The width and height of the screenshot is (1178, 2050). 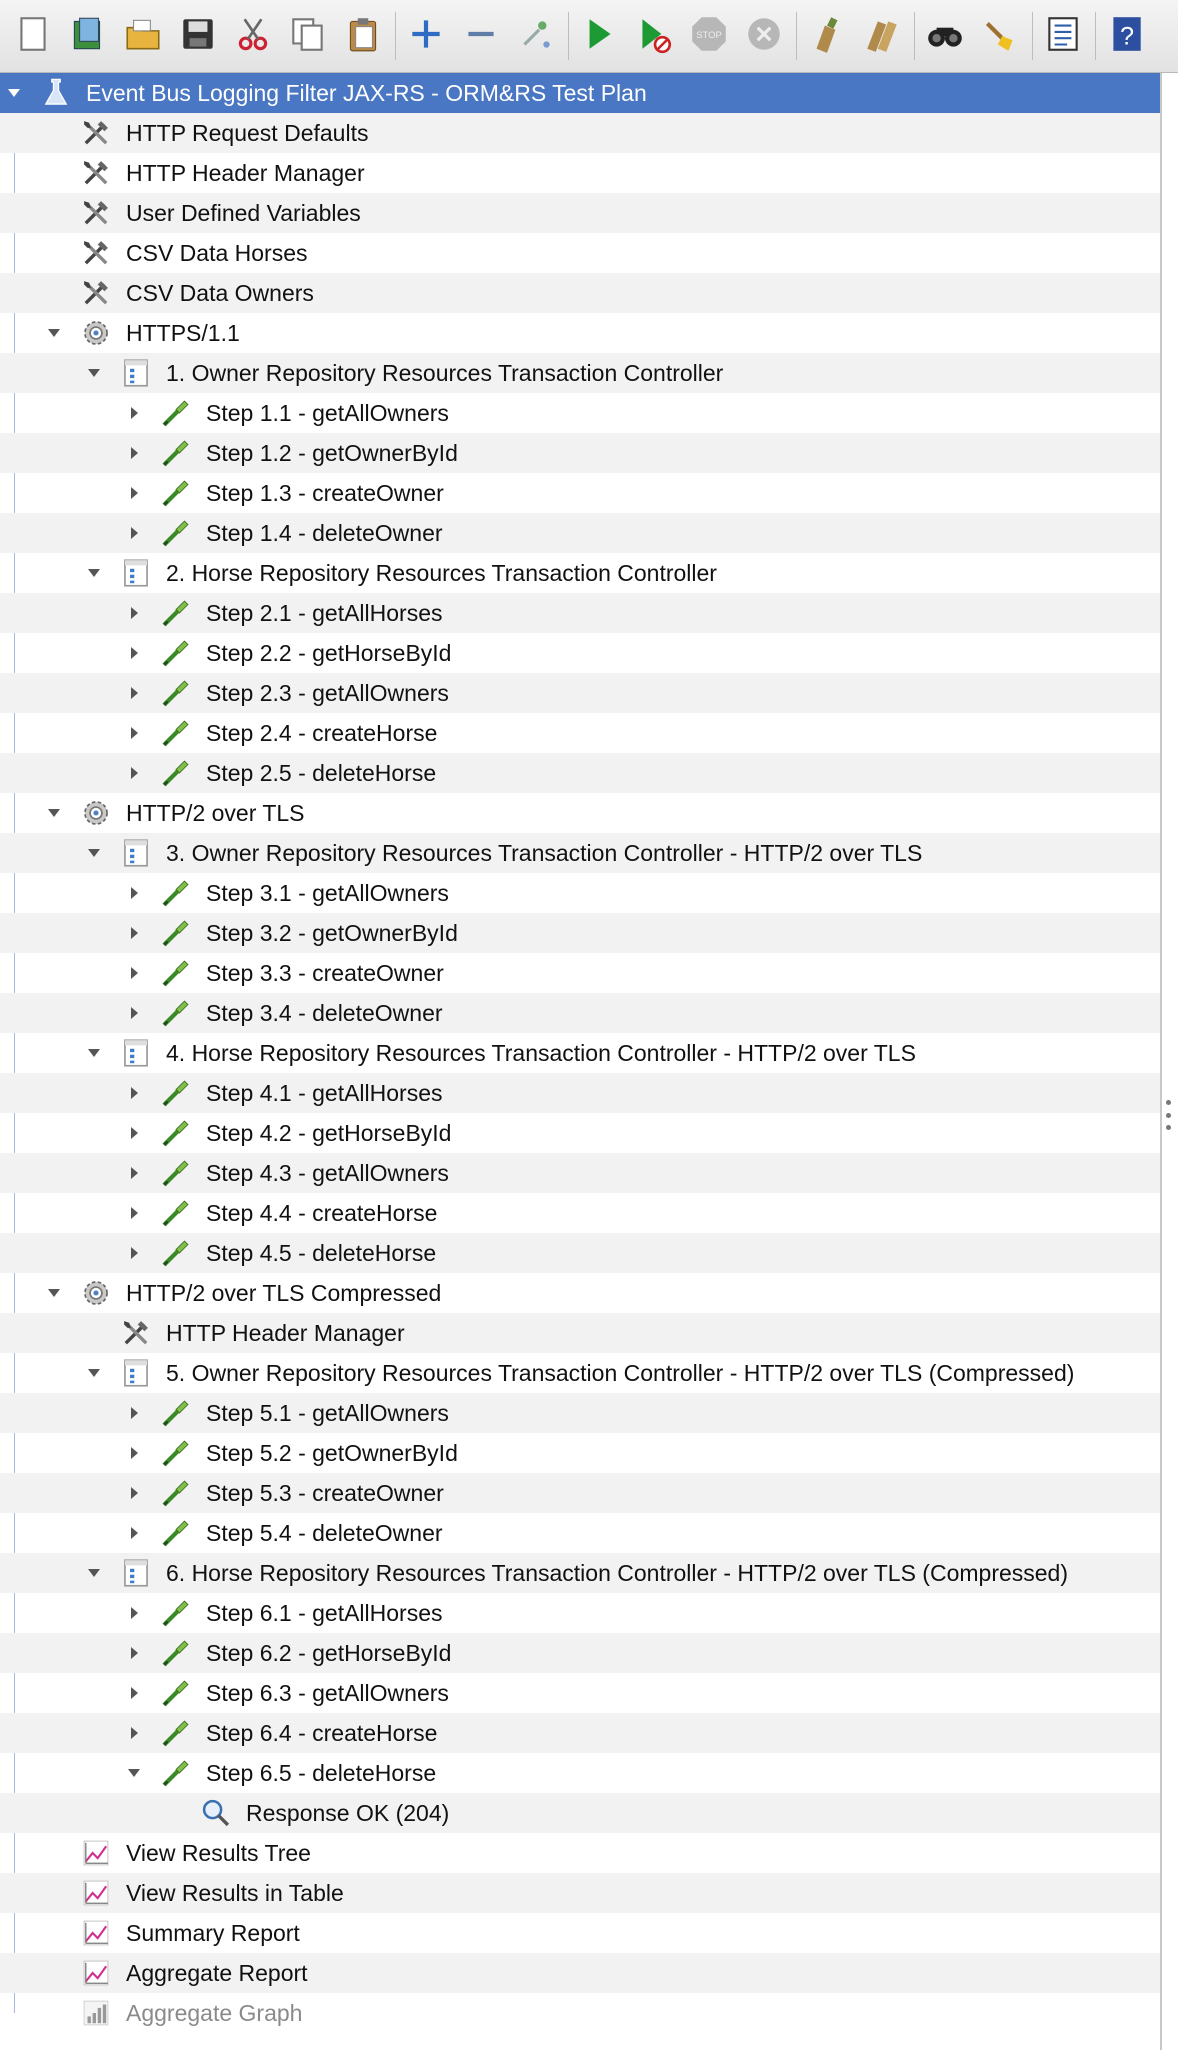 What do you see at coordinates (580, 1693) in the screenshot?
I see `tree-row: Step 6.3 - getAllOwners` at bounding box center [580, 1693].